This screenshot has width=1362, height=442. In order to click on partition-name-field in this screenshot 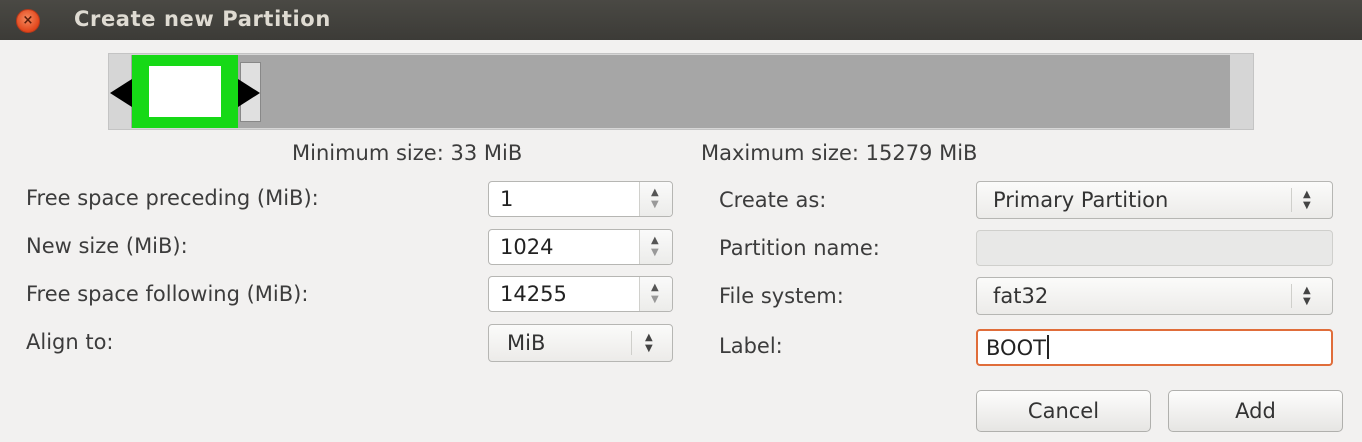, I will do `click(1154, 248)`.